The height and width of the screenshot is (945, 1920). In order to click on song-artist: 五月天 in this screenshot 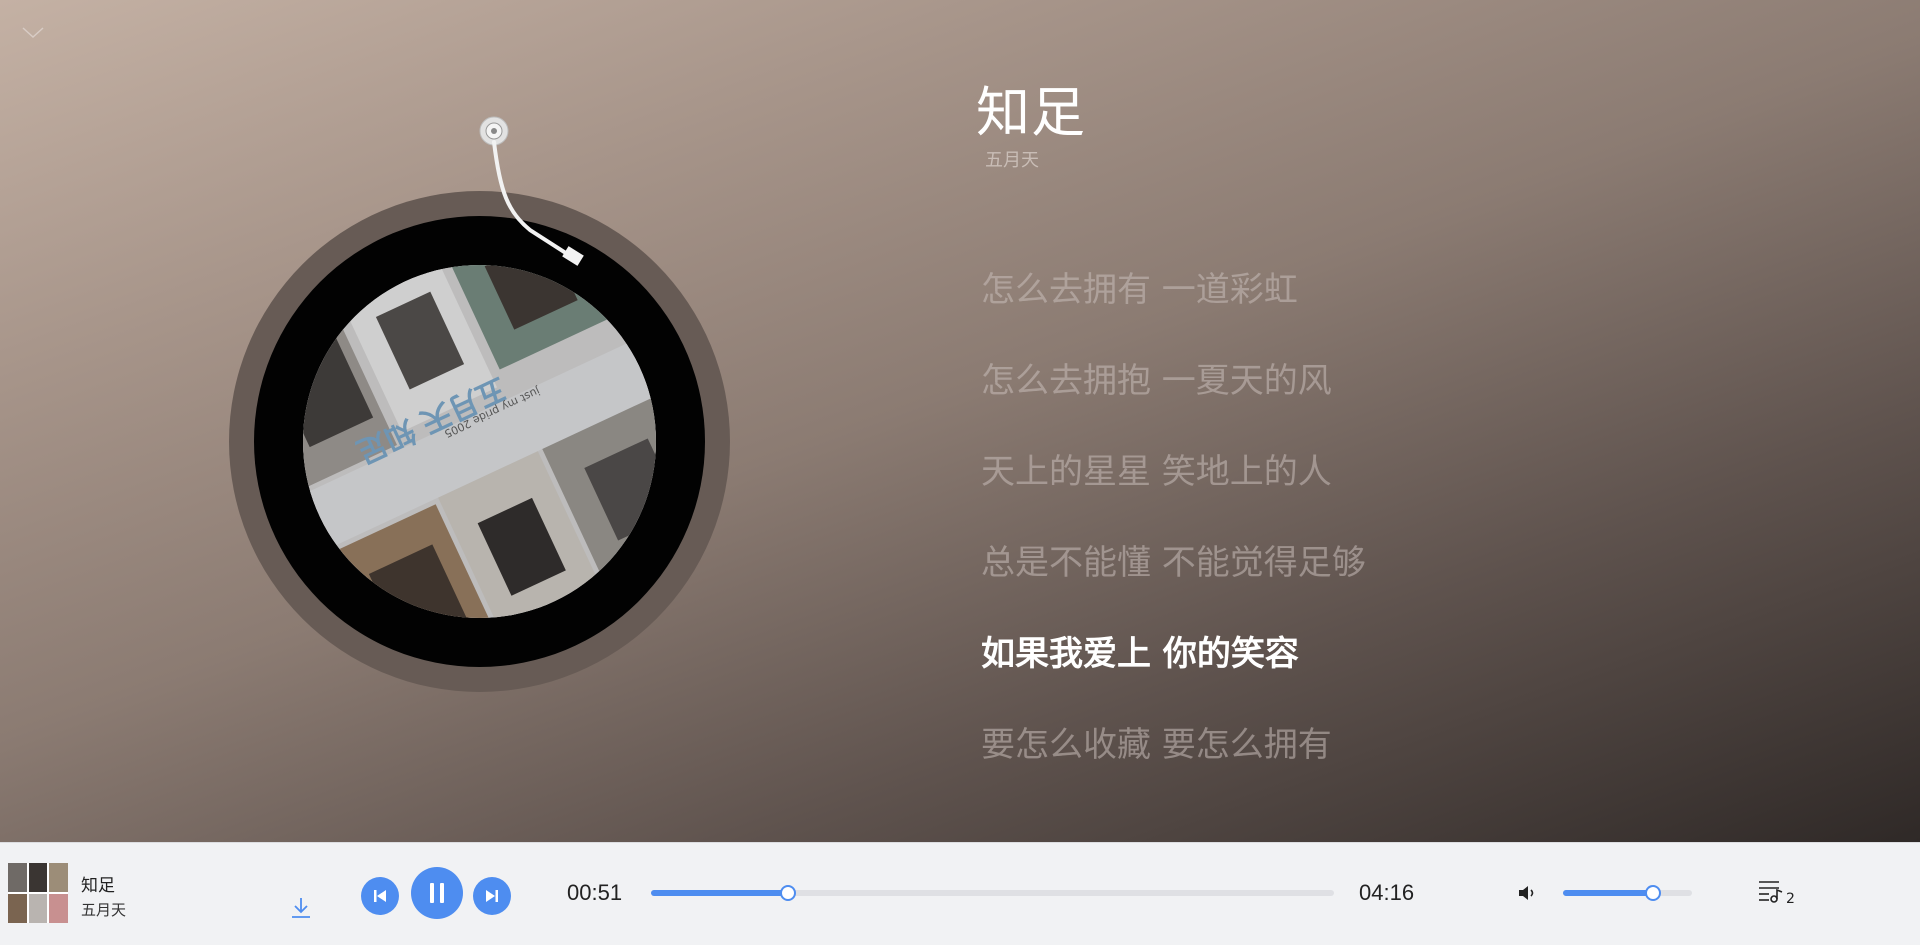, I will do `click(1012, 160)`.